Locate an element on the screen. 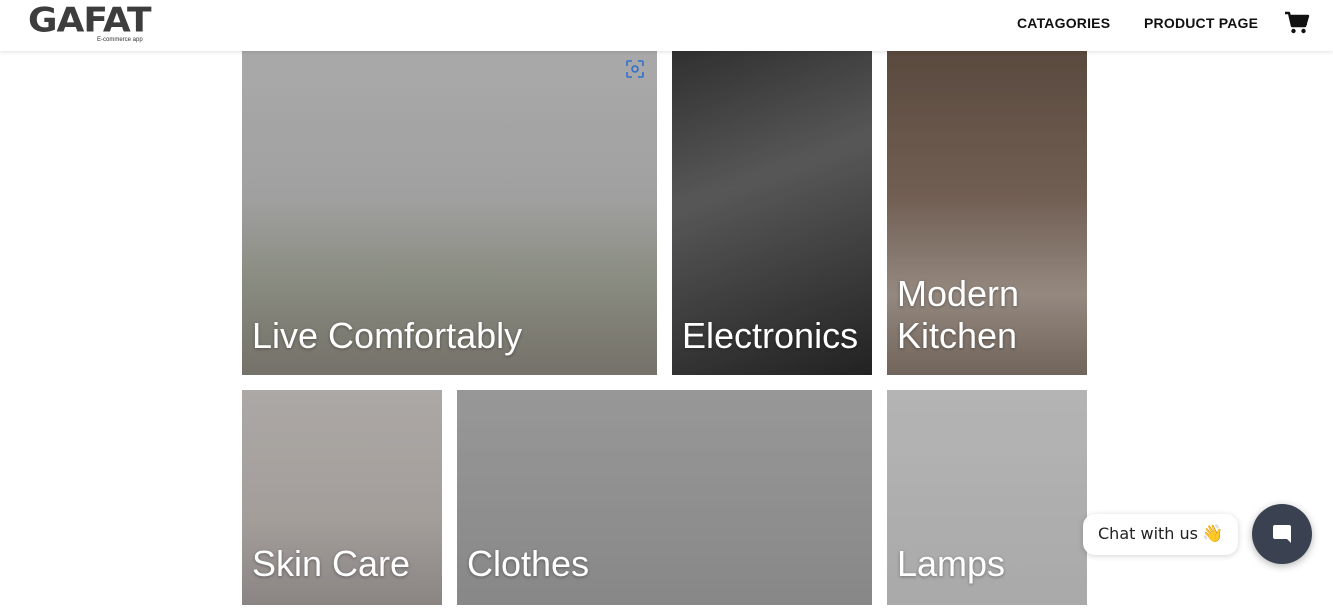  category-label: Lamps is located at coordinates (951, 563).